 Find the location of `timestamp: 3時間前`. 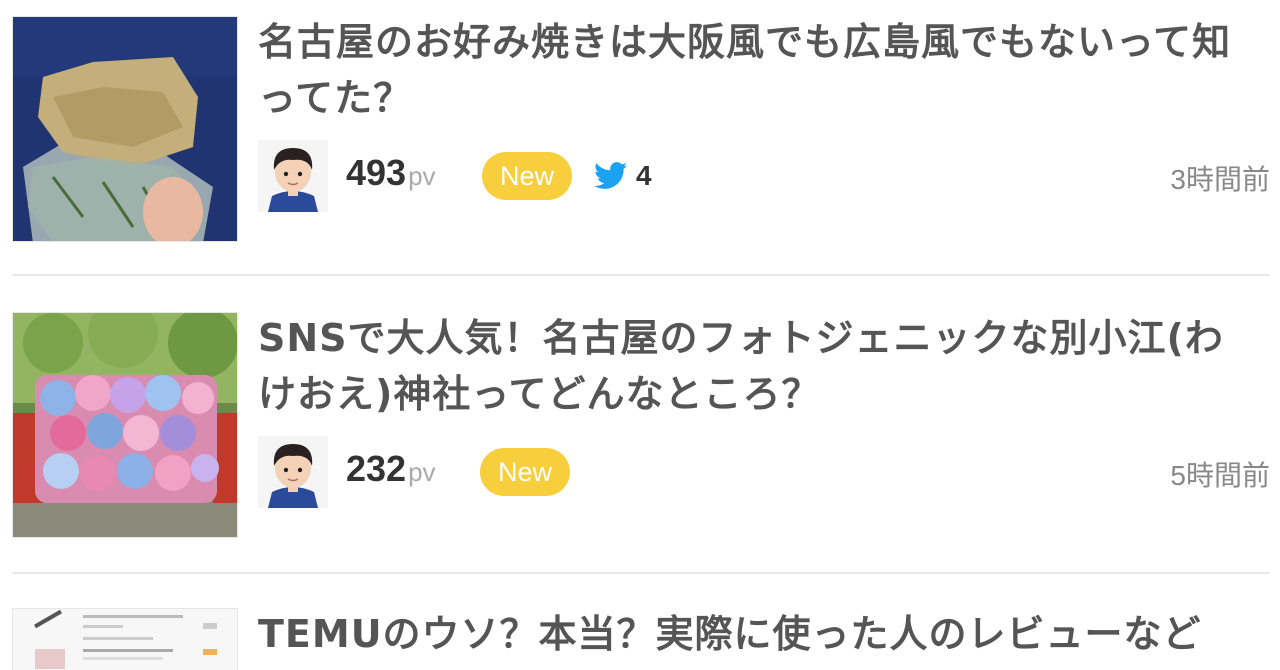

timestamp: 3時間前 is located at coordinates (1220, 179).